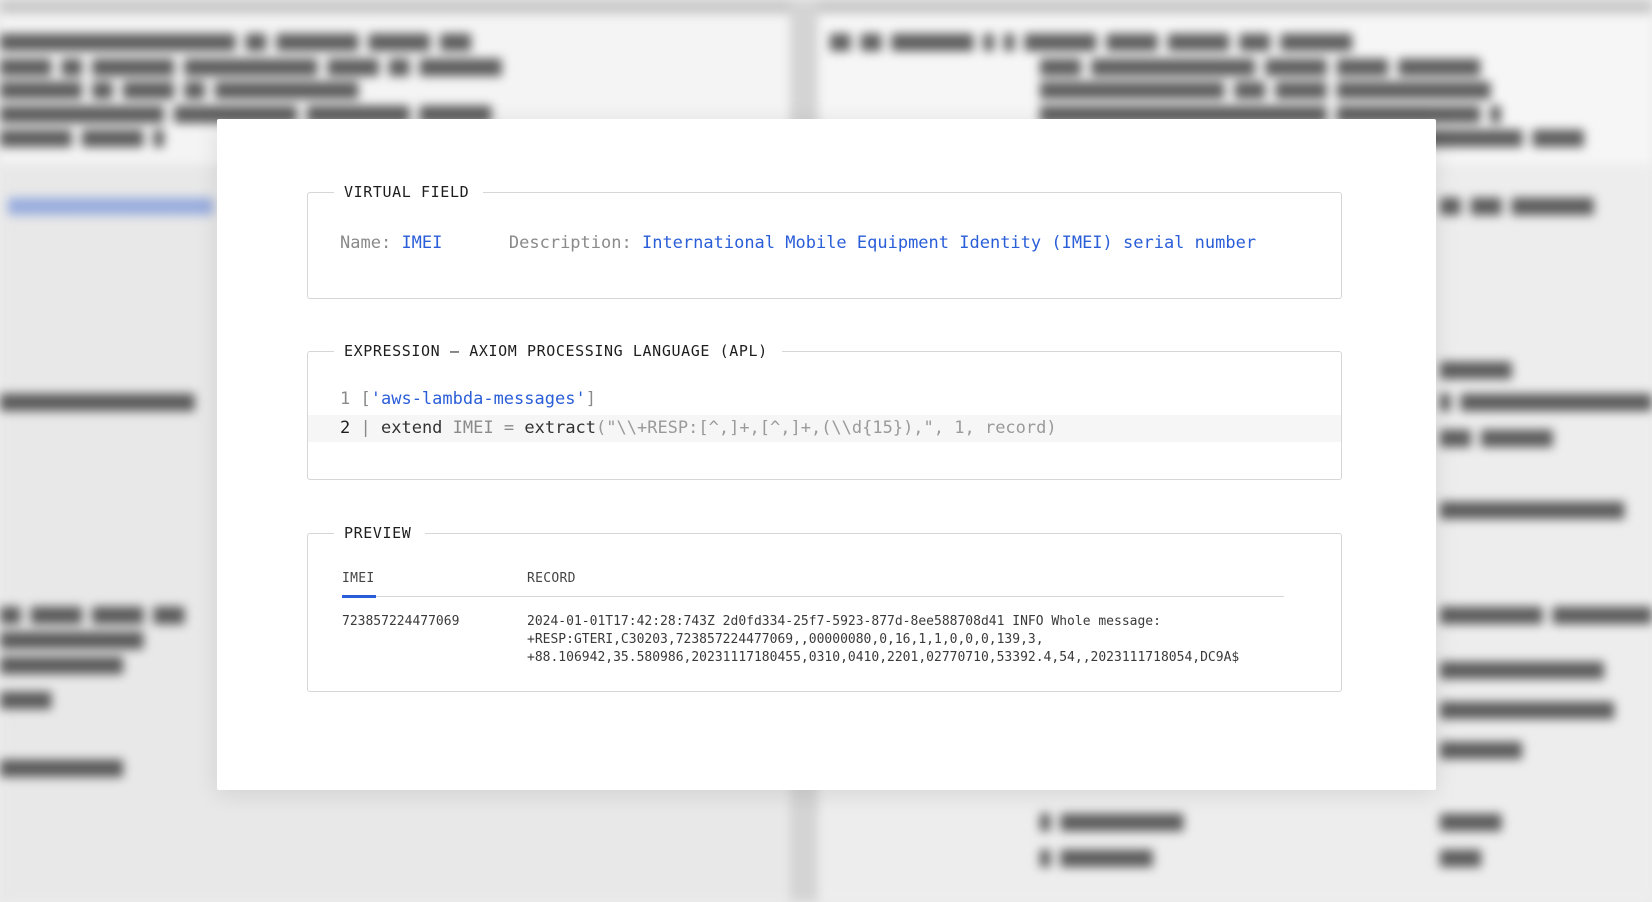 The width and height of the screenshot is (1652, 902). Describe the element at coordinates (345, 399) in the screenshot. I see `line-number: 1` at that location.